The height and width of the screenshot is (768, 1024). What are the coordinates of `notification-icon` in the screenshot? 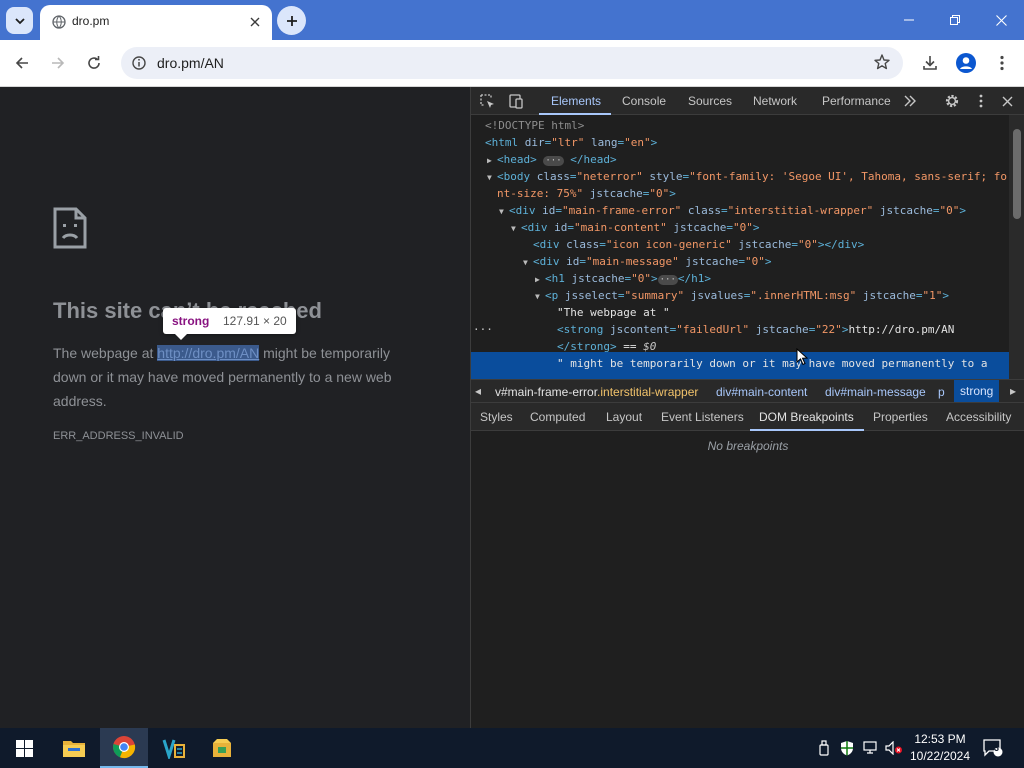 It's located at (993, 748).